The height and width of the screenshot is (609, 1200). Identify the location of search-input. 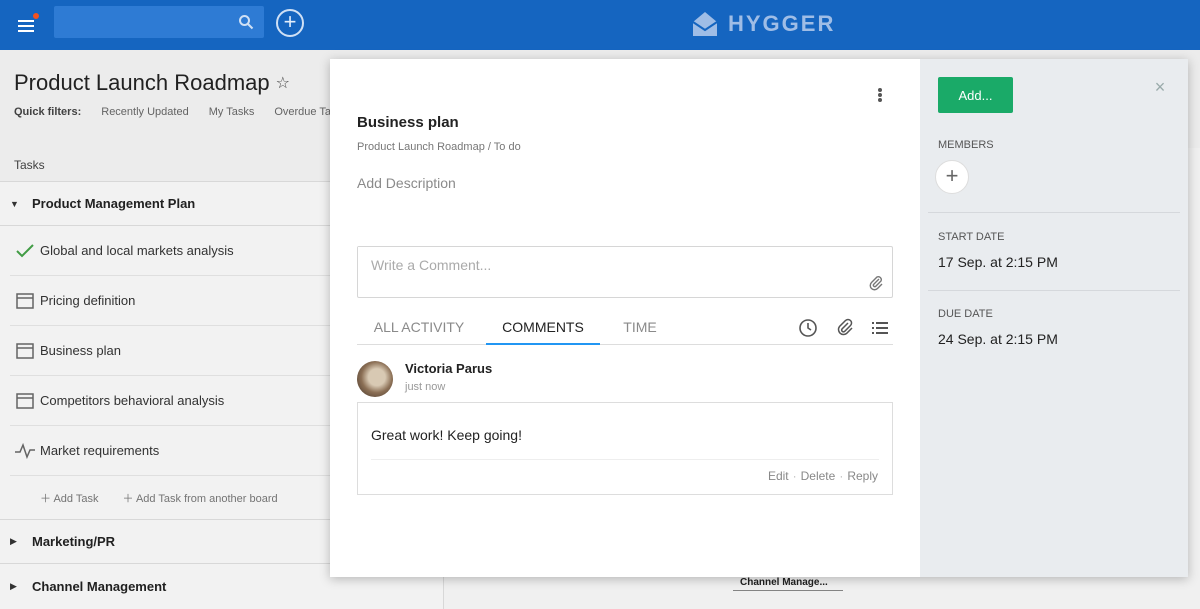
(144, 22).